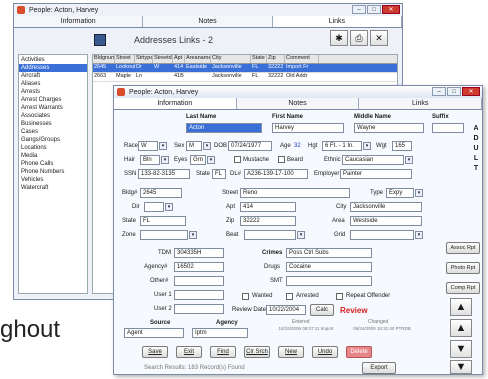 The width and height of the screenshot is (488, 379). Describe the element at coordinates (199, 281) in the screenshot. I see `other-number-input` at that location.